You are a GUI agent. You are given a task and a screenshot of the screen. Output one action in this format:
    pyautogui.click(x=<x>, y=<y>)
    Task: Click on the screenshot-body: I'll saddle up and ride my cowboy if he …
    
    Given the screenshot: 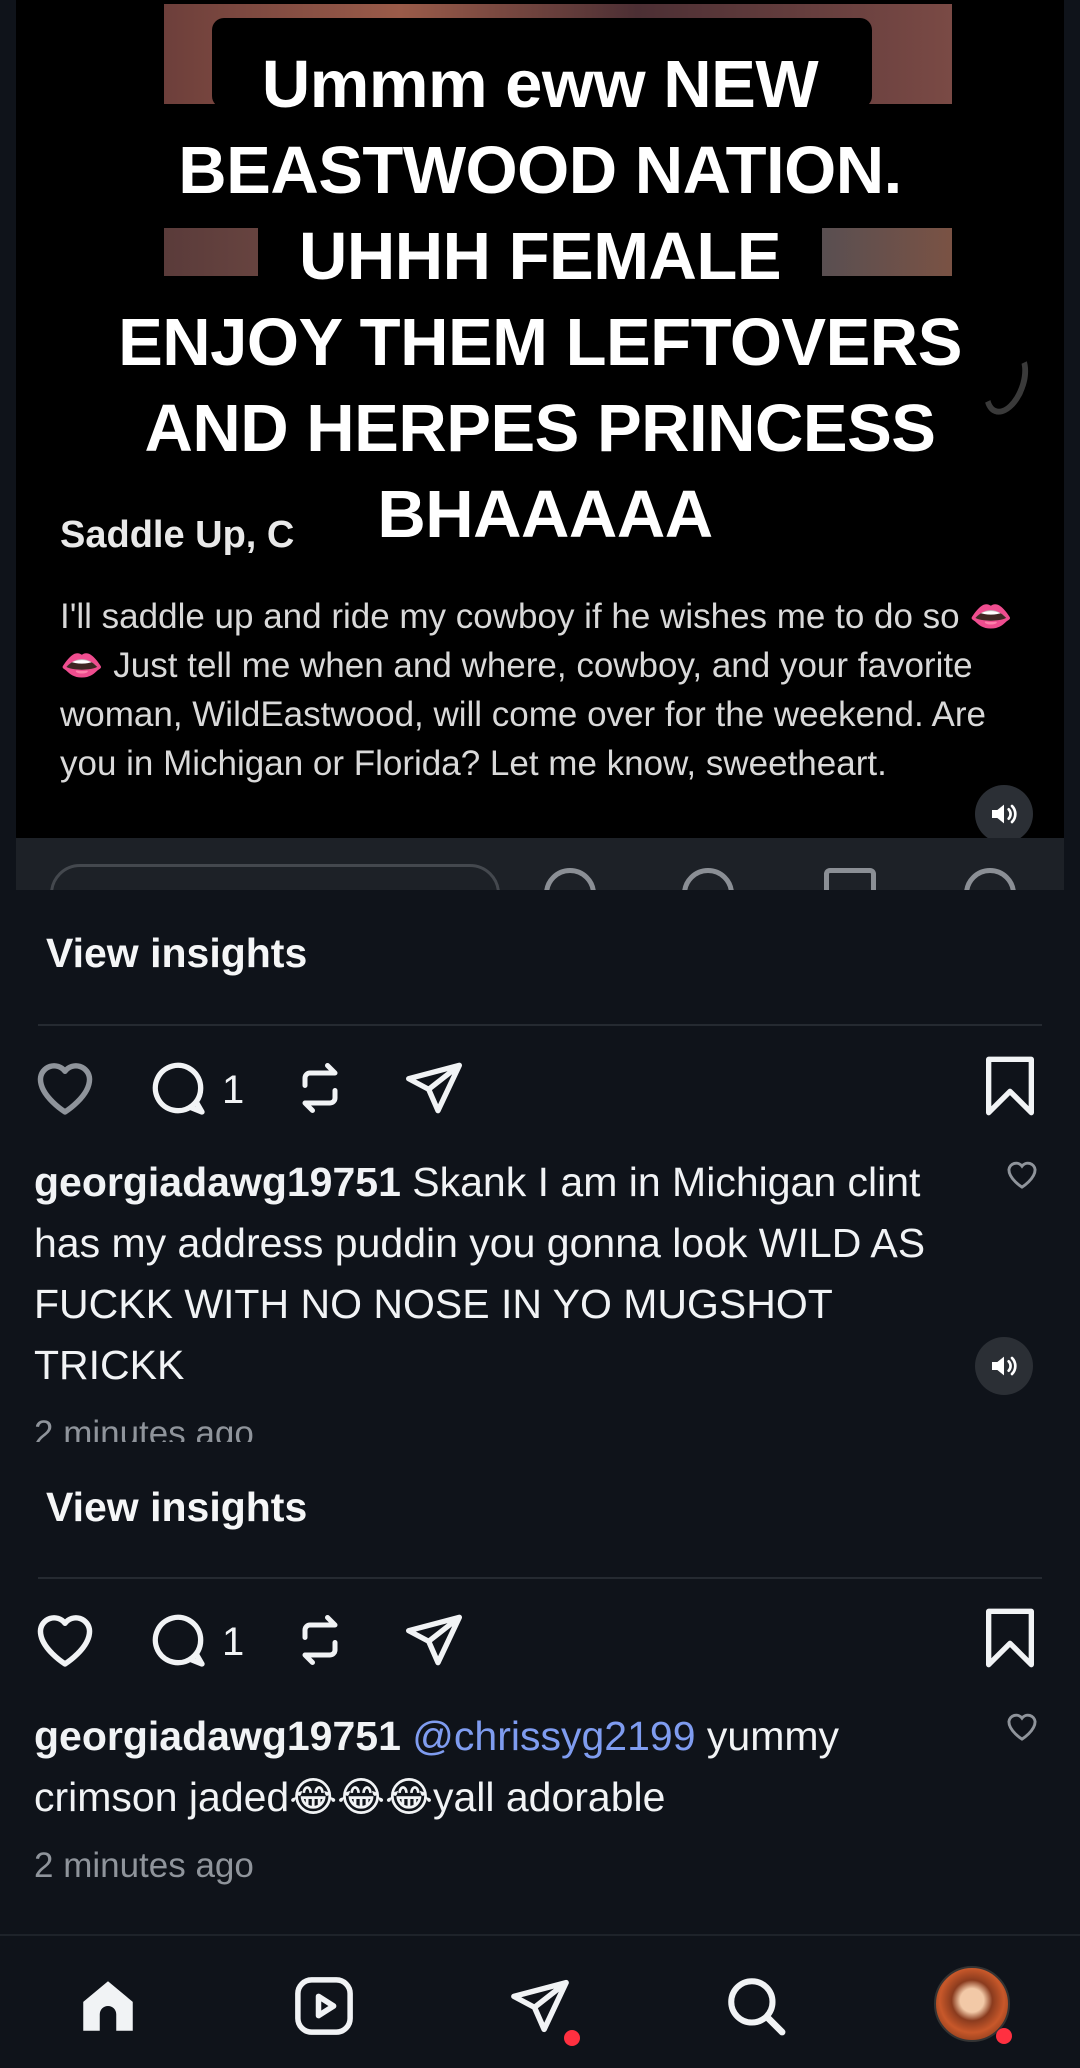 What is the action you would take?
    pyautogui.click(x=536, y=690)
    